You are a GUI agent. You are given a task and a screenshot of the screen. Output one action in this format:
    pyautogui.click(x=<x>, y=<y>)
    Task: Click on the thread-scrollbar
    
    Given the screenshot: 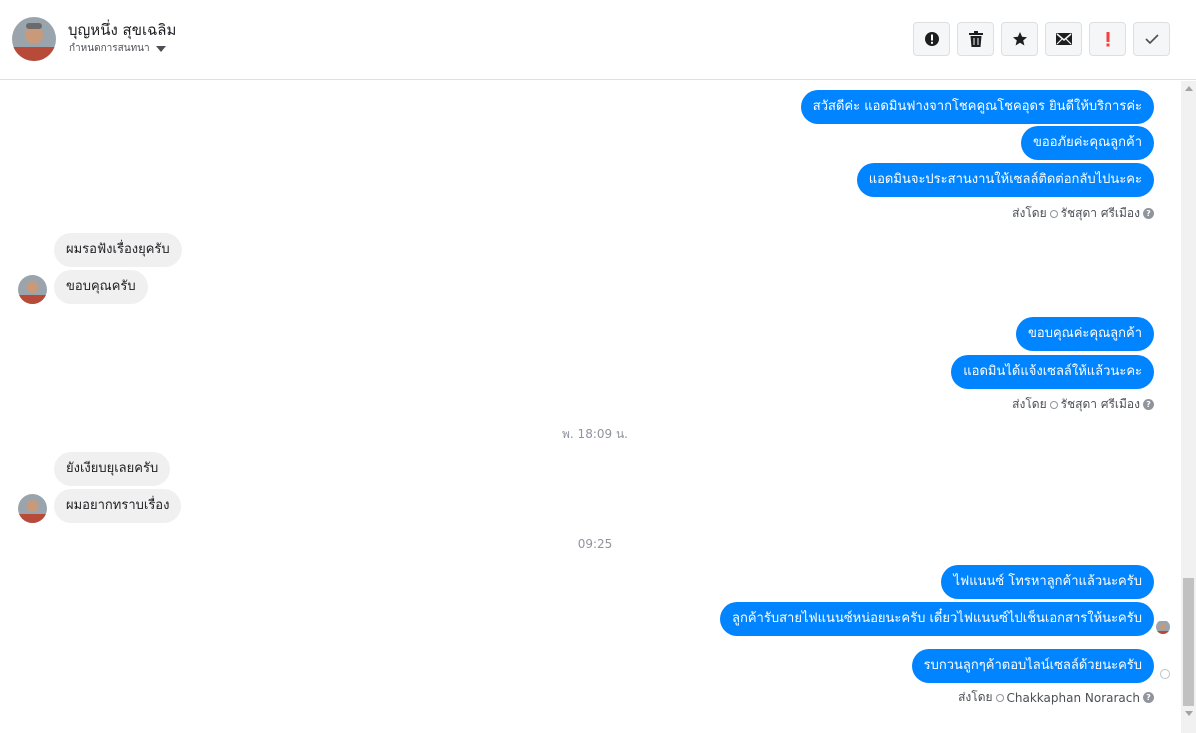 What is the action you would take?
    pyautogui.click(x=1188, y=407)
    